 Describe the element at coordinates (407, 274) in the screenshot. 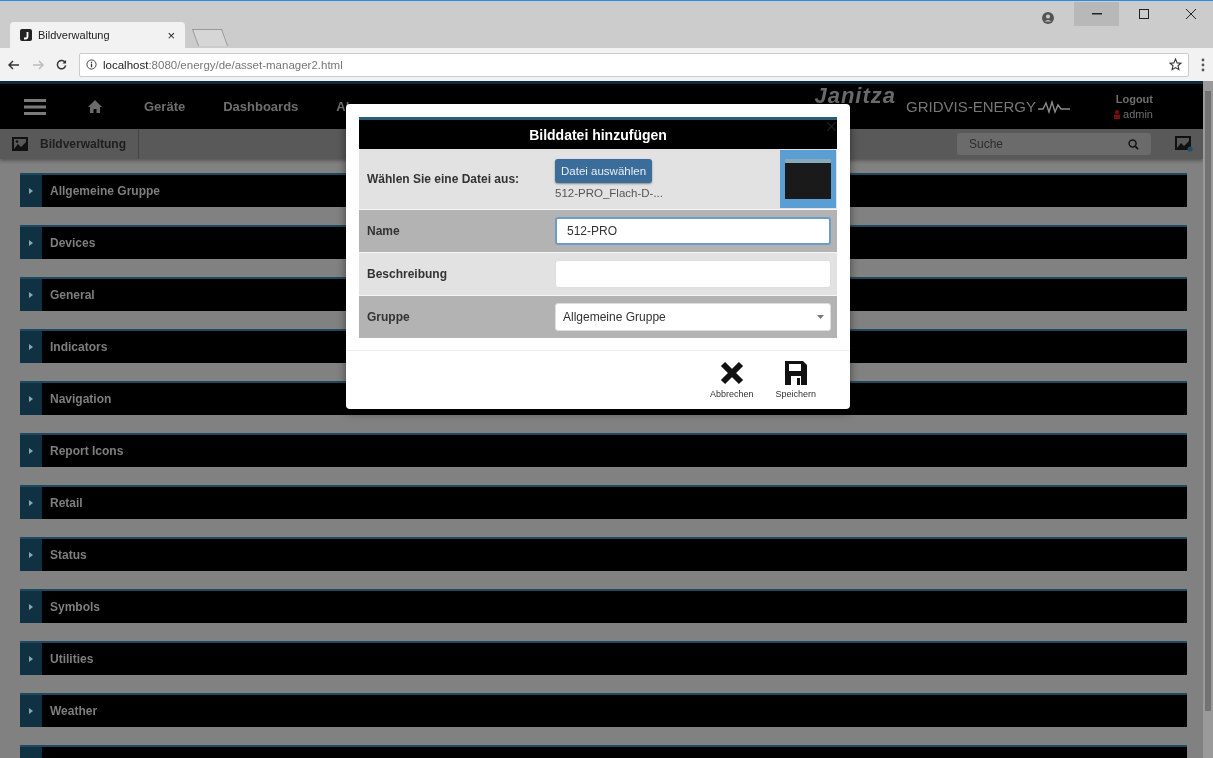

I see `field-label: Beschreibung` at that location.